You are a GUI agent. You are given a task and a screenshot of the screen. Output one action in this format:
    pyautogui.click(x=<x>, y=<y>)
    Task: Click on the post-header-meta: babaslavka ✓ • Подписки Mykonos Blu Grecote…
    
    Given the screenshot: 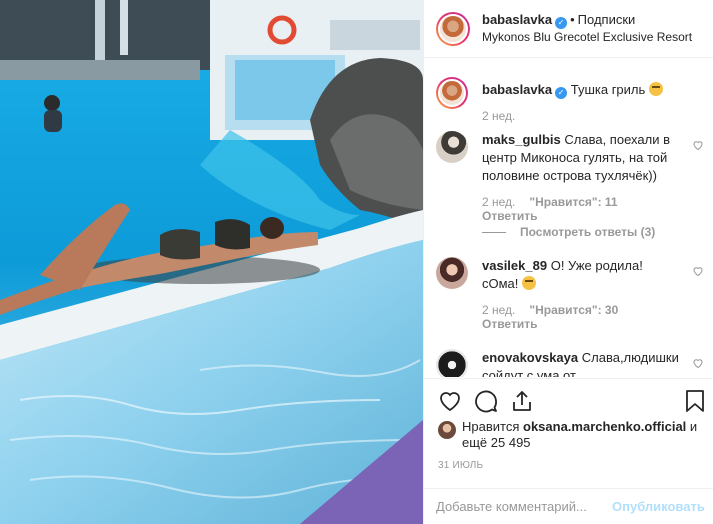 What is the action you would take?
    pyautogui.click(x=587, y=28)
    